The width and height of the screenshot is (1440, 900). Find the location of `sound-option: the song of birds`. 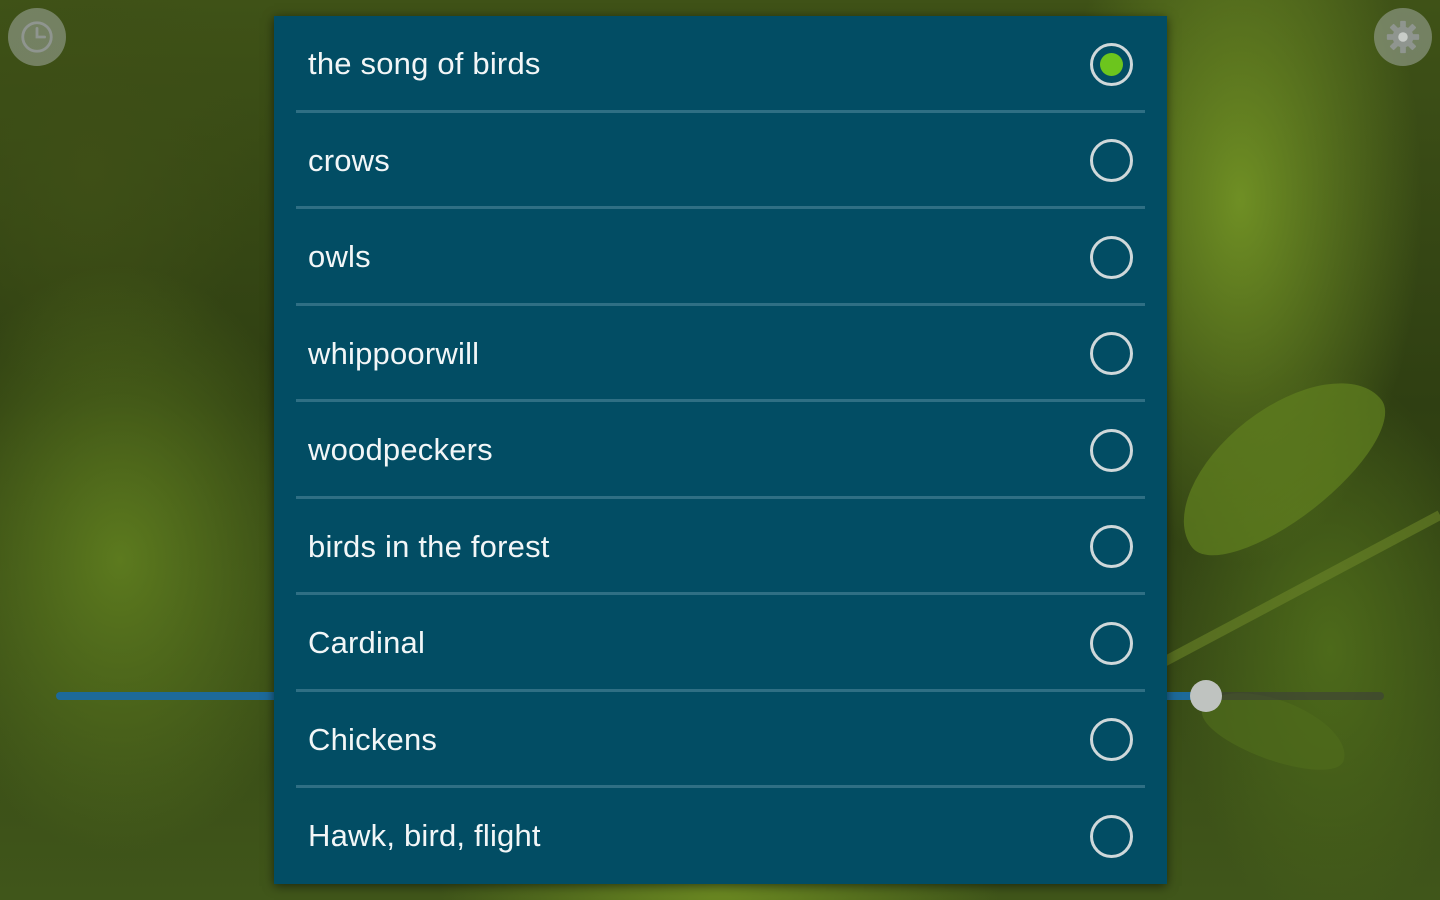

sound-option: the song of birds is located at coordinates (720, 64).